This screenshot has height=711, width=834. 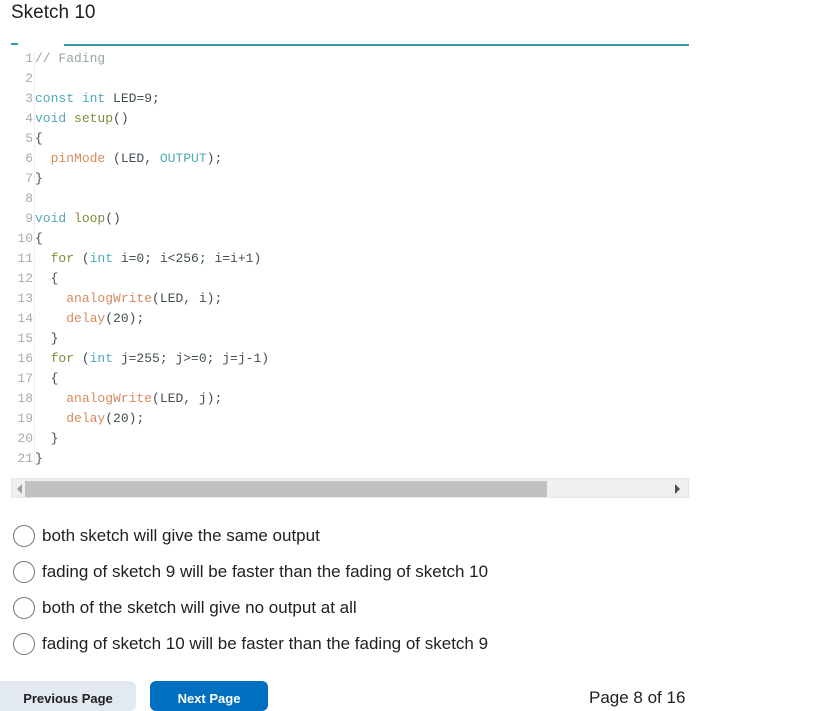 I want to click on code-line: 3 const int LED=9;, so click(x=85, y=99).